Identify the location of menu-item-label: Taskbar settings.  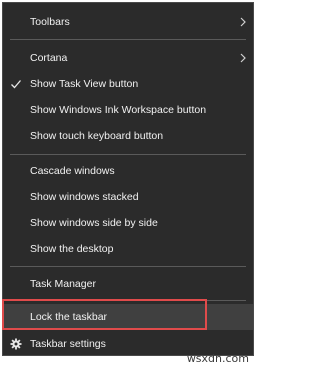
(68, 344).